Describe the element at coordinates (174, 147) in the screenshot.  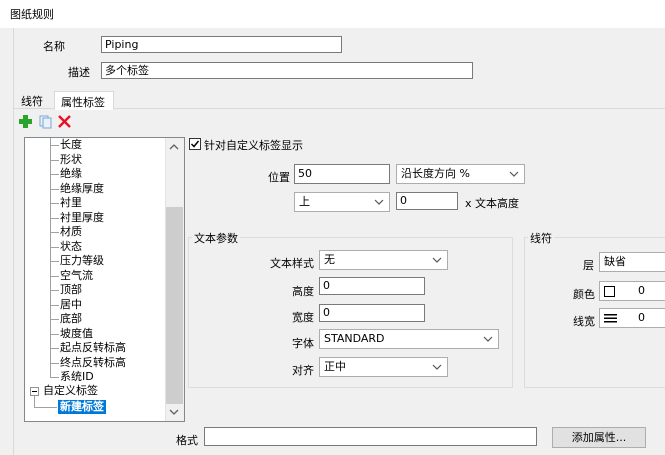
I see `scroll-up-icon` at that location.